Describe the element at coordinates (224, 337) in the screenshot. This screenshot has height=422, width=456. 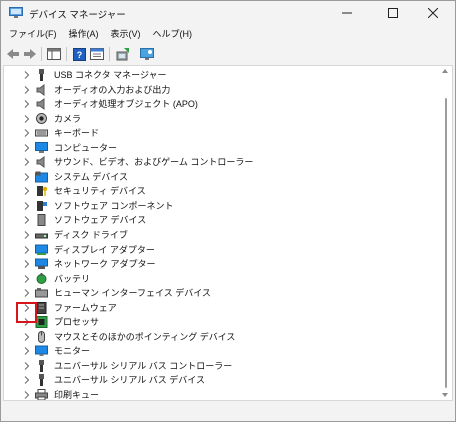
I see `tree-item-mice-pointing-devices: マウスとそのほかのポインティング デバイス` at that location.